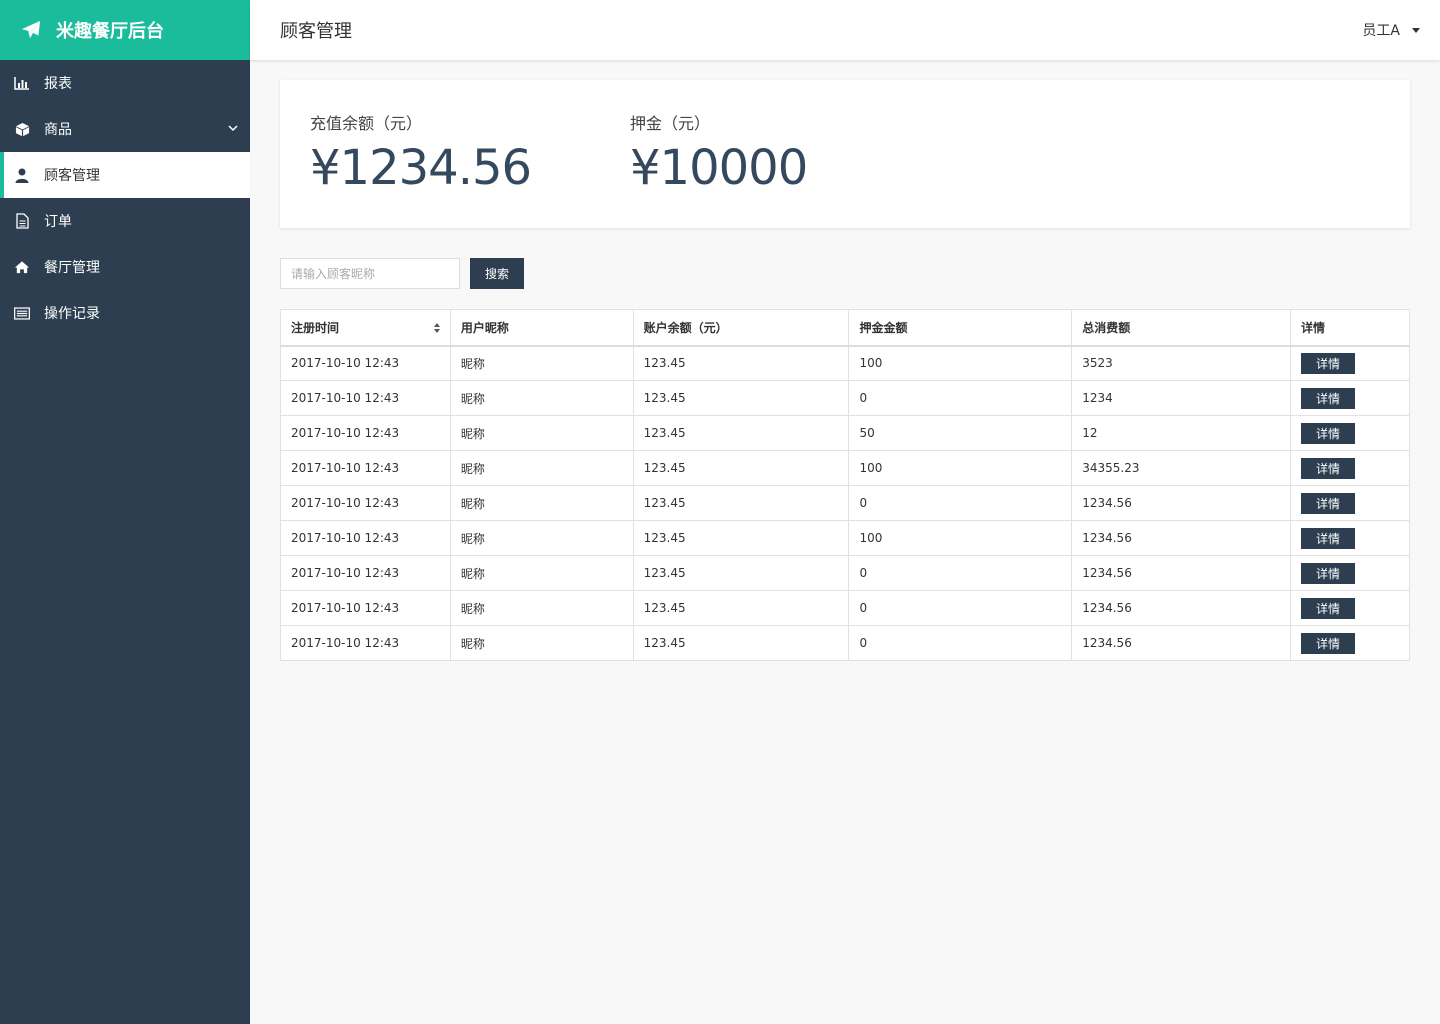 This screenshot has height=1024, width=1440. I want to click on stat-balance: 充值余额（元） ¥1234.56, so click(421, 153).